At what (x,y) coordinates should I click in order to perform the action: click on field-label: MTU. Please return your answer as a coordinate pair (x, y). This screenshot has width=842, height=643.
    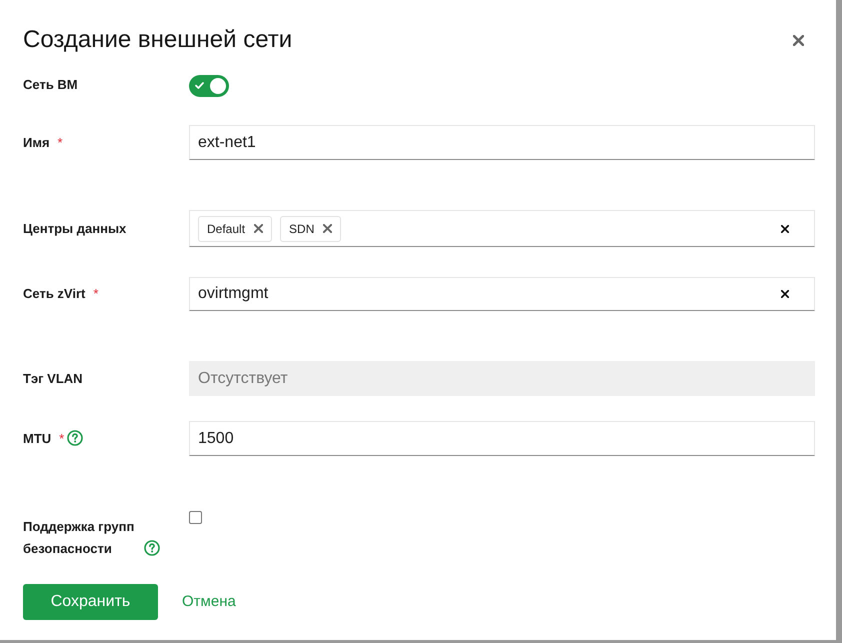
    Looking at the image, I should click on (37, 439).